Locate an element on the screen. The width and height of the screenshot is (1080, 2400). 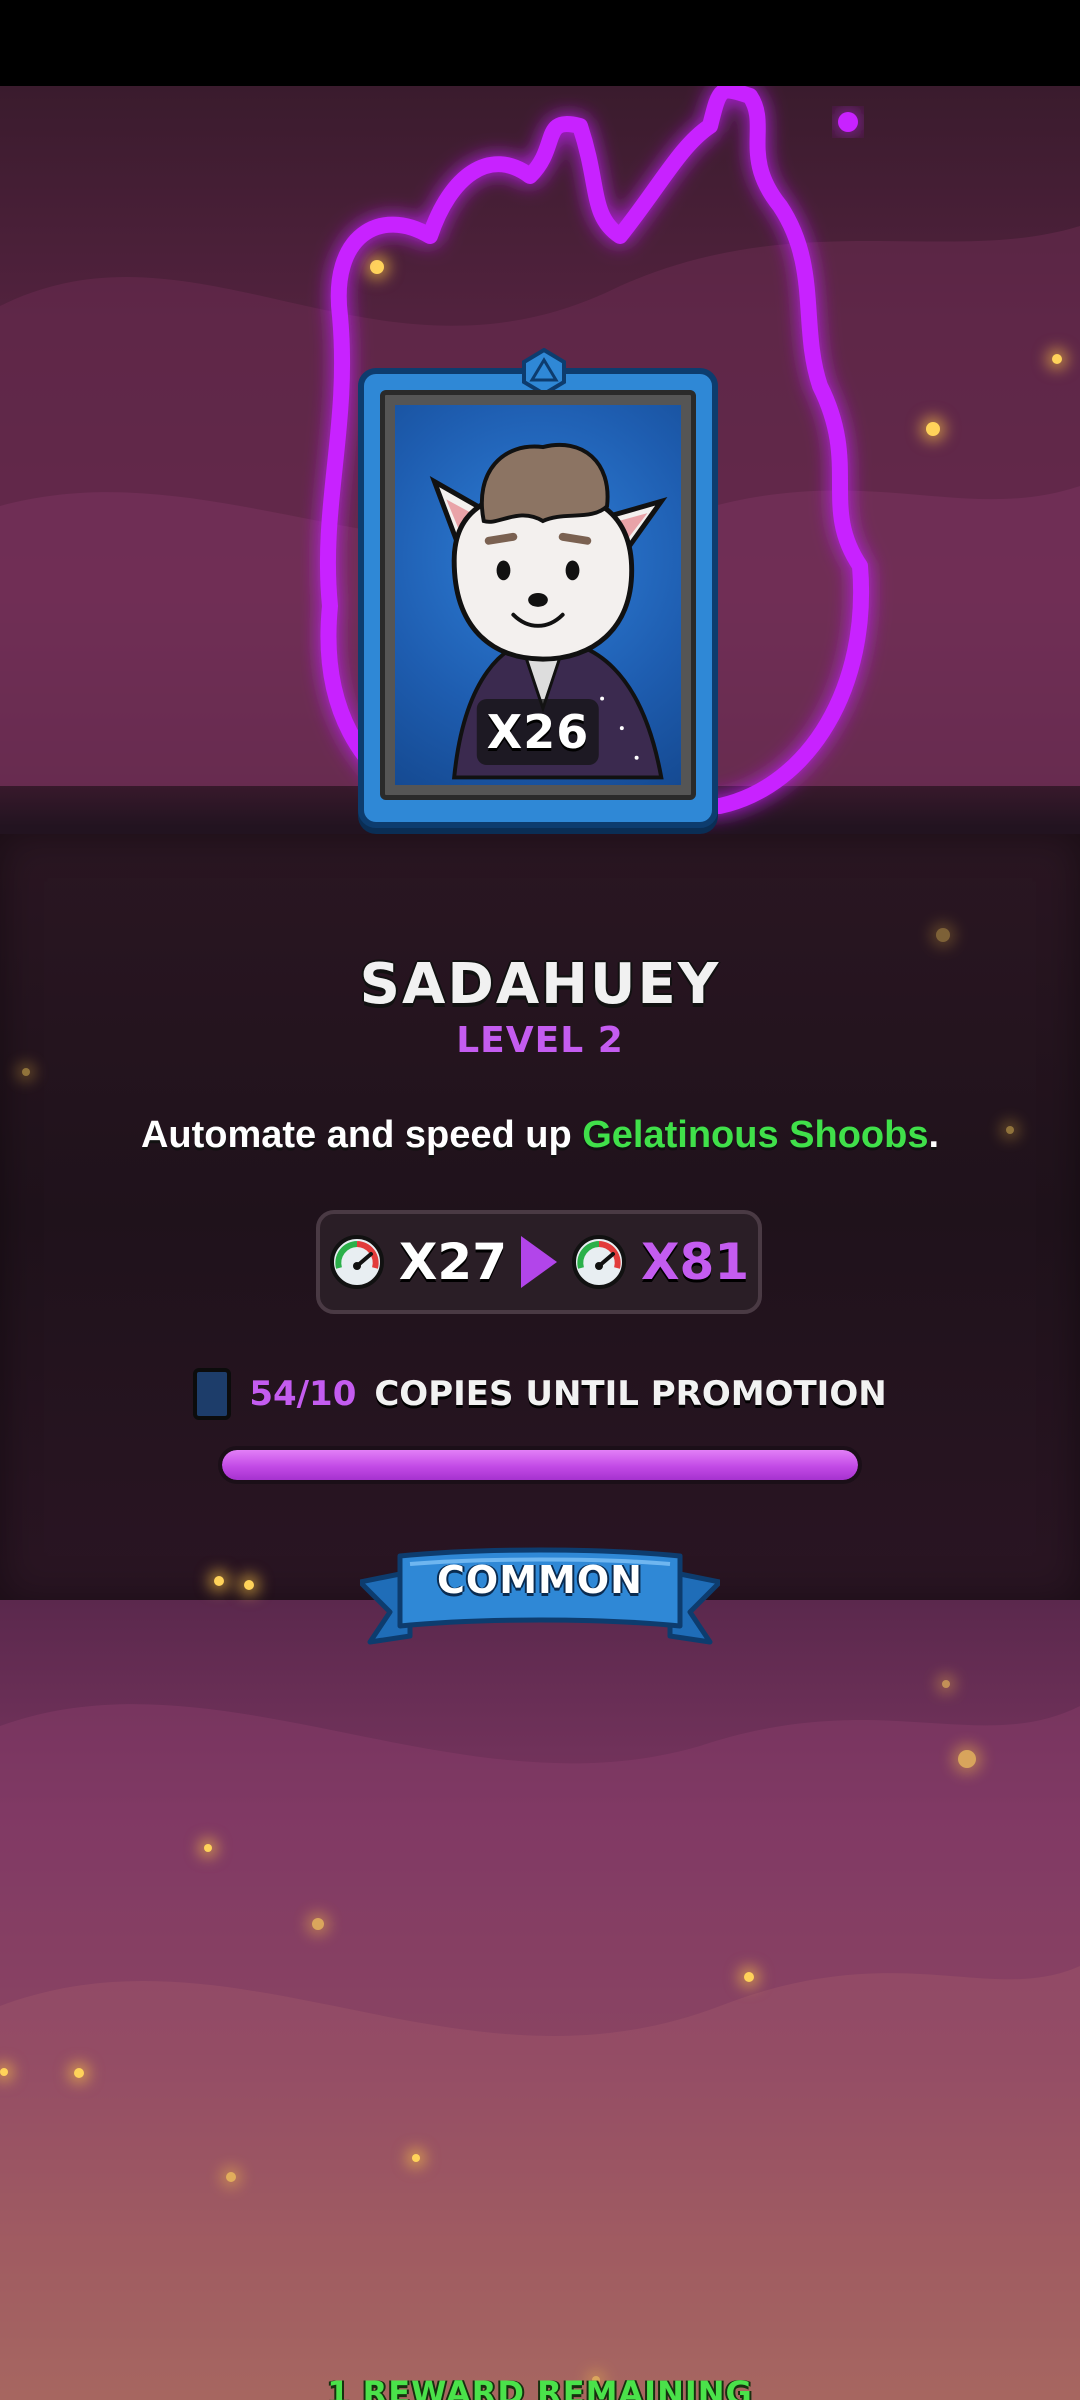
card-frame: X26 is located at coordinates (538, 595).